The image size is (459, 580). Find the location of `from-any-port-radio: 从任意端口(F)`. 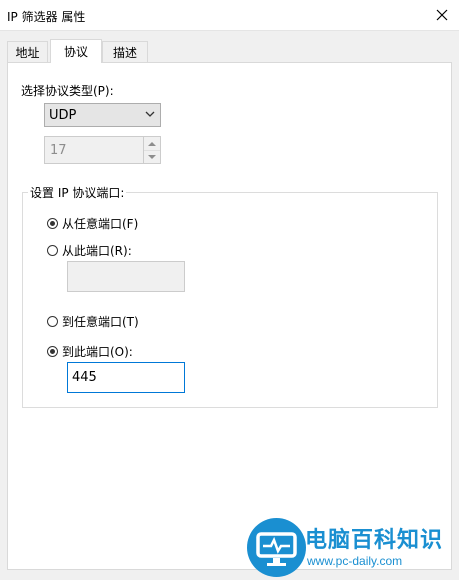

from-any-port-radio: 从任意端口(F) is located at coordinates (92, 223).